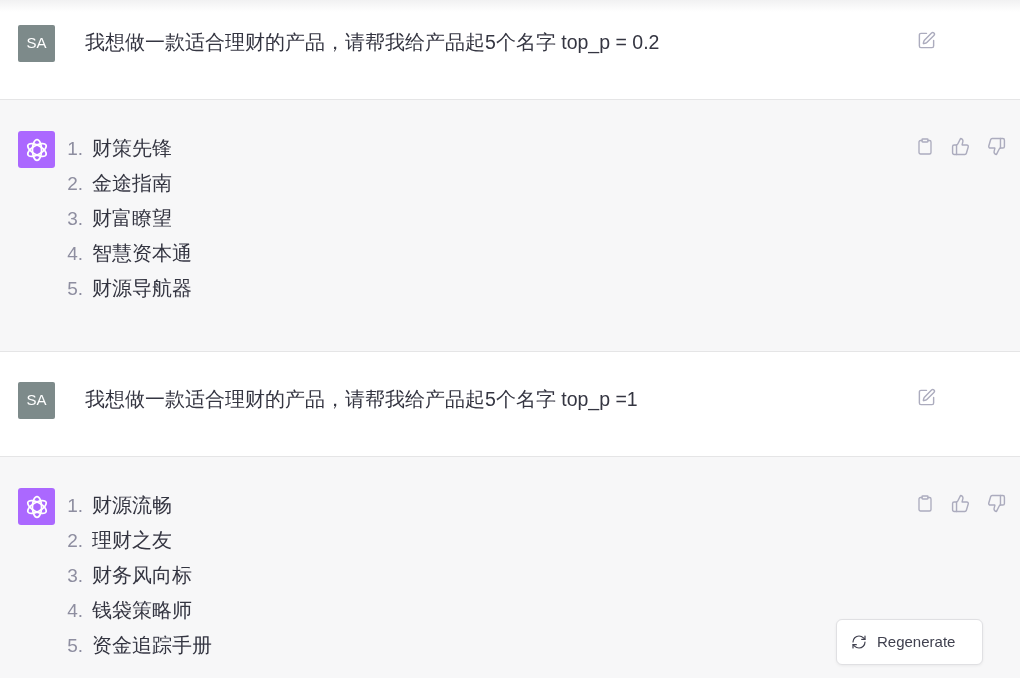 The height and width of the screenshot is (678, 1020). What do you see at coordinates (361, 400) in the screenshot?
I see `message-text: 我想做一款适合理财的产品，请帮我给产品起5个名字 top_p =1` at bounding box center [361, 400].